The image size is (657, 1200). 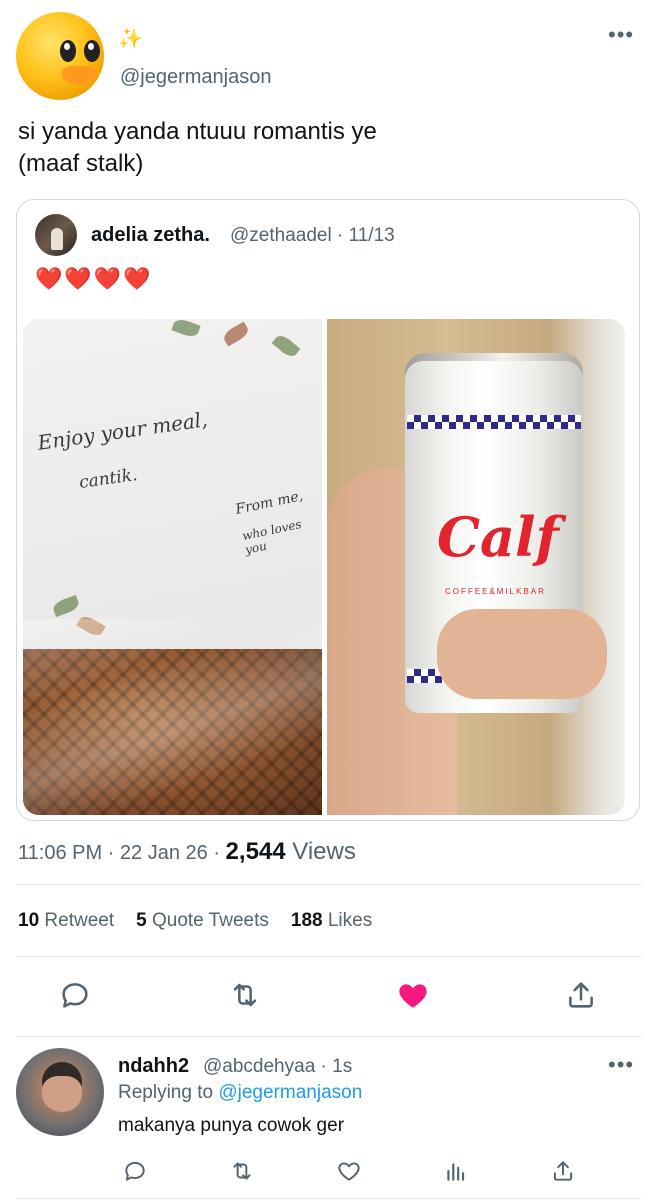 I want to click on share-button, so click(x=581, y=995).